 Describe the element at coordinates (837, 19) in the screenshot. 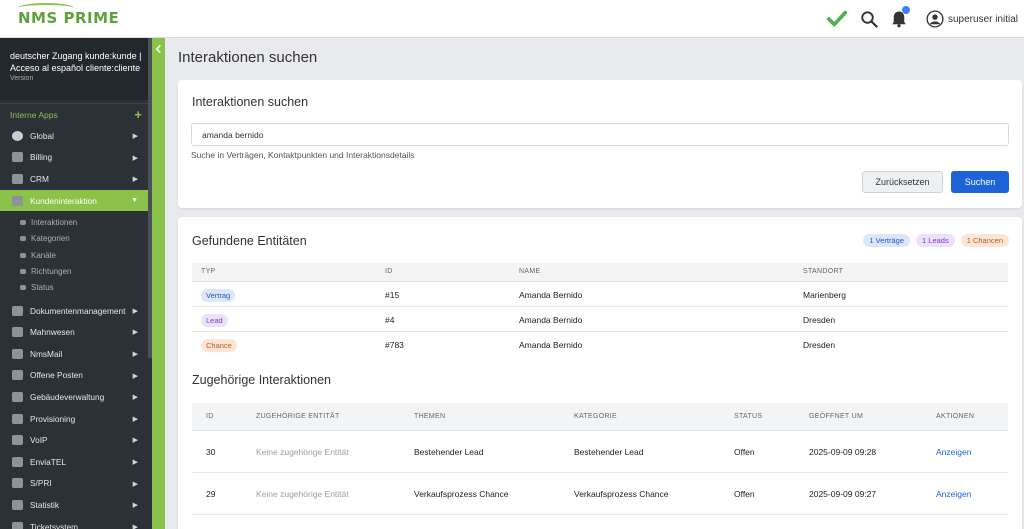

I see `status-check-icon` at that location.